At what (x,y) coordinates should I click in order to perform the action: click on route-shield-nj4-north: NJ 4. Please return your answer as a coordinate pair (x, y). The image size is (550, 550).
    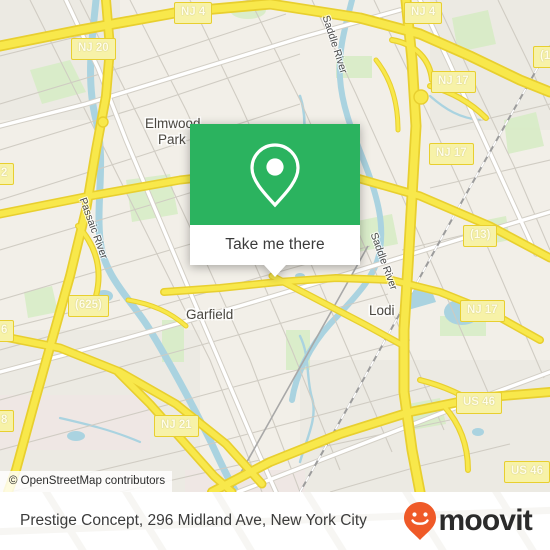
    Looking at the image, I should click on (193, 13).